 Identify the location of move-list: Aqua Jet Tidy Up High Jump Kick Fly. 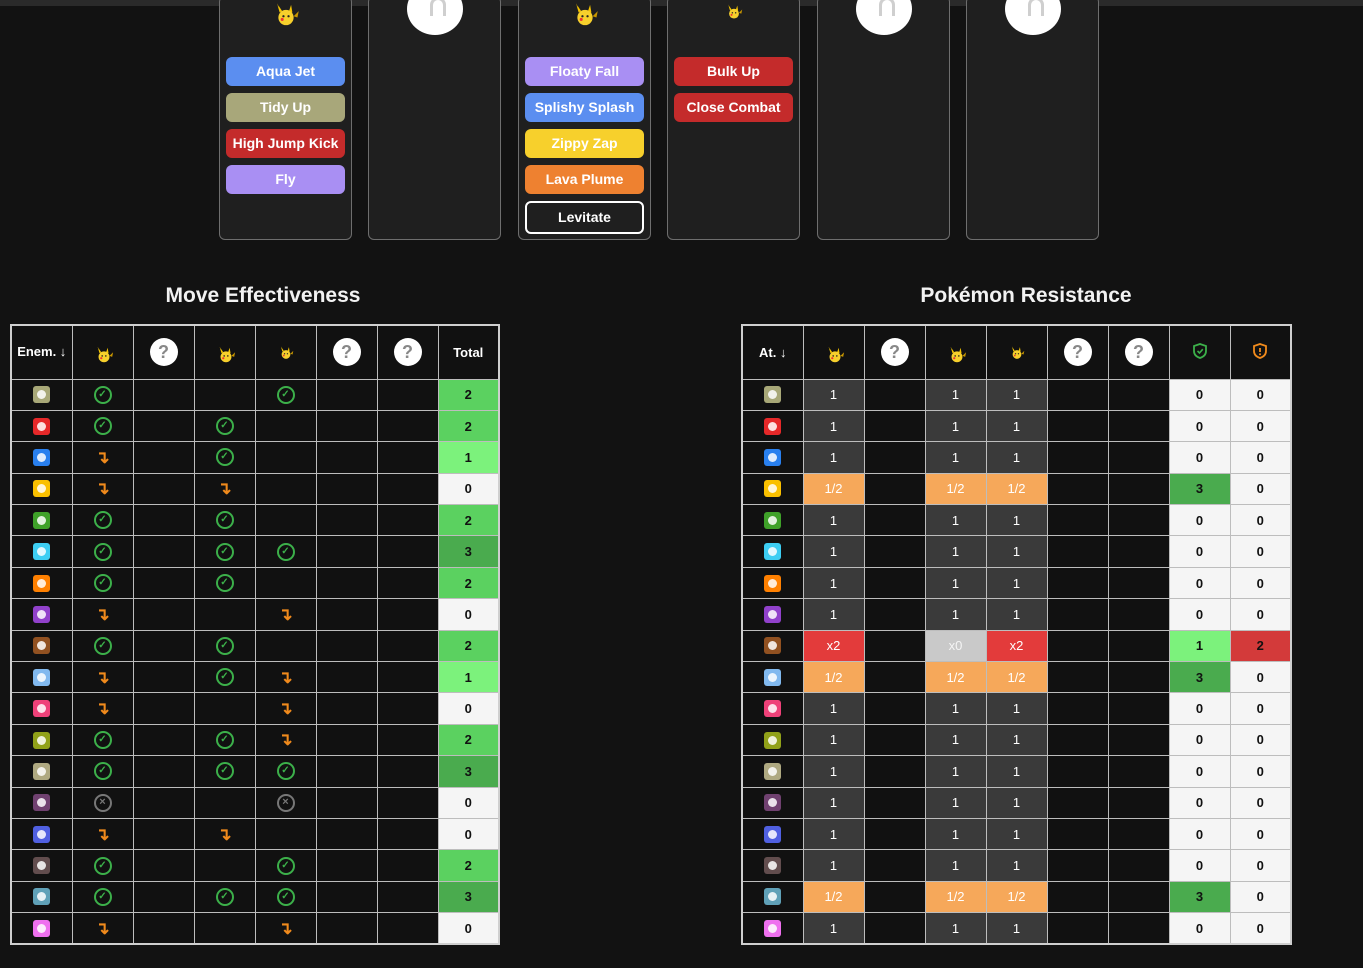
(285, 129).